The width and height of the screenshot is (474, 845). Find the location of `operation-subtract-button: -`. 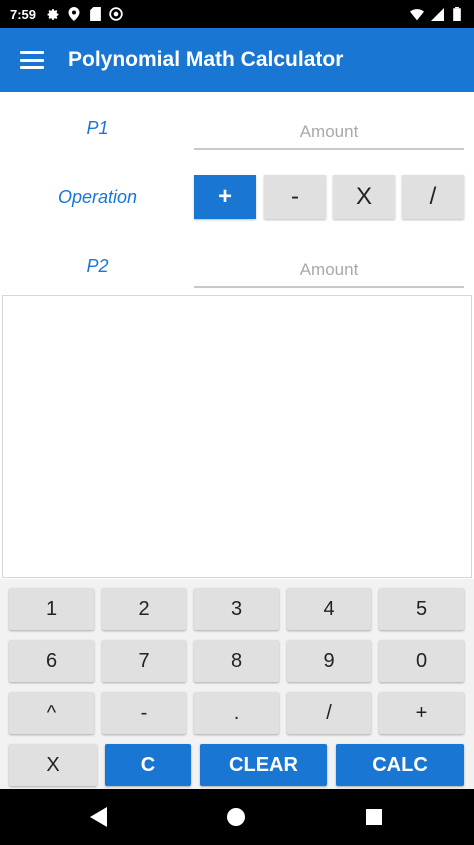

operation-subtract-button: - is located at coordinates (295, 197).